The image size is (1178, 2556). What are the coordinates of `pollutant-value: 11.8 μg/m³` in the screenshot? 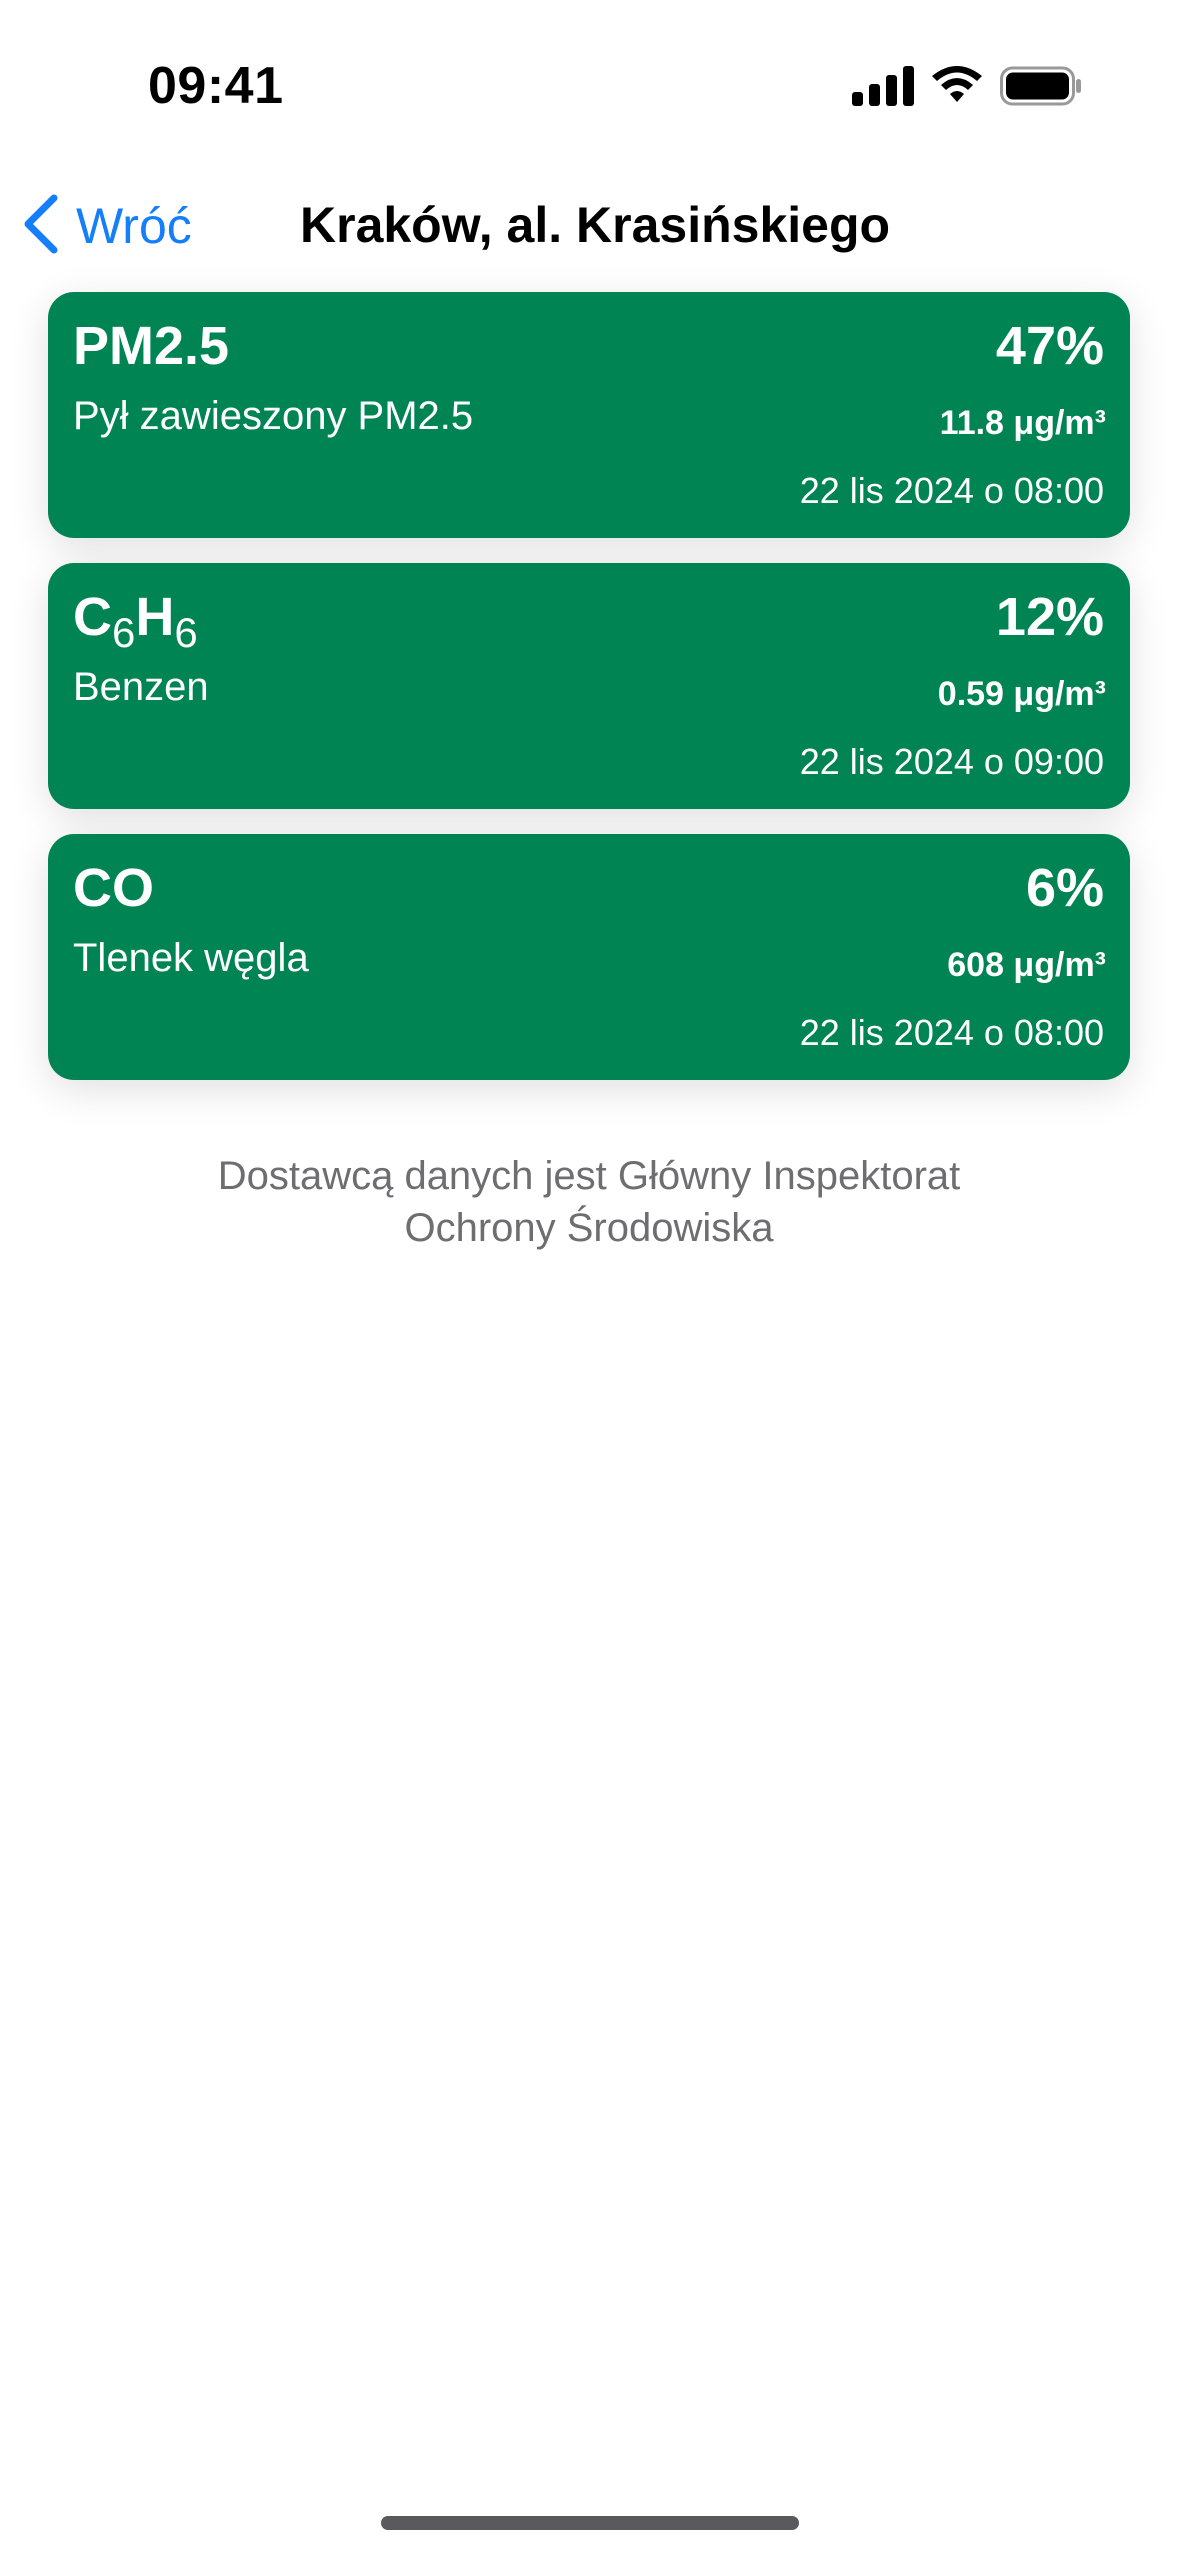 It's located at (1022, 423).